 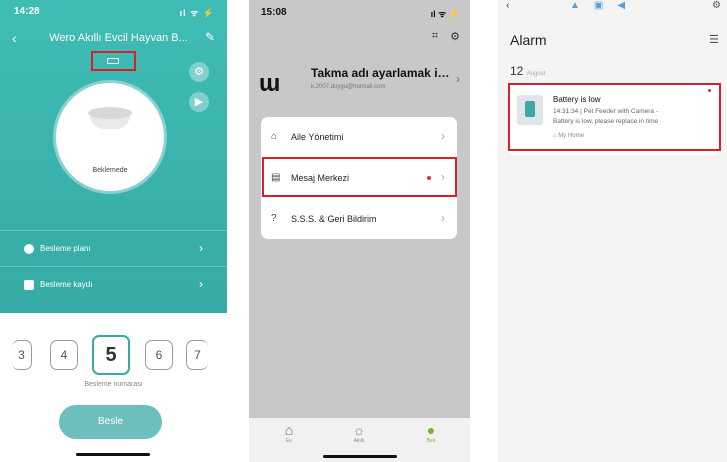 I want to click on portion-picker: 3 4 5 6 7, so click(x=113, y=355).